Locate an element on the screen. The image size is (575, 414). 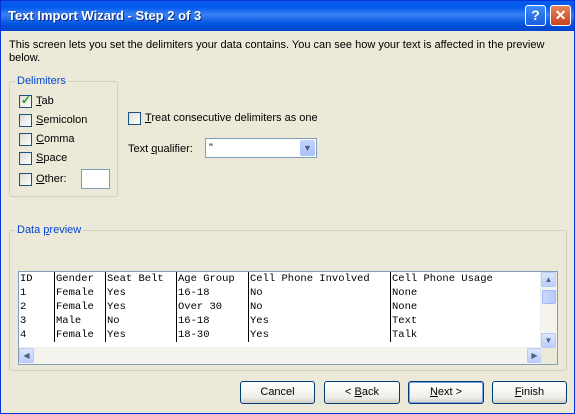
preview-cell: Talk is located at coordinates (456, 335).